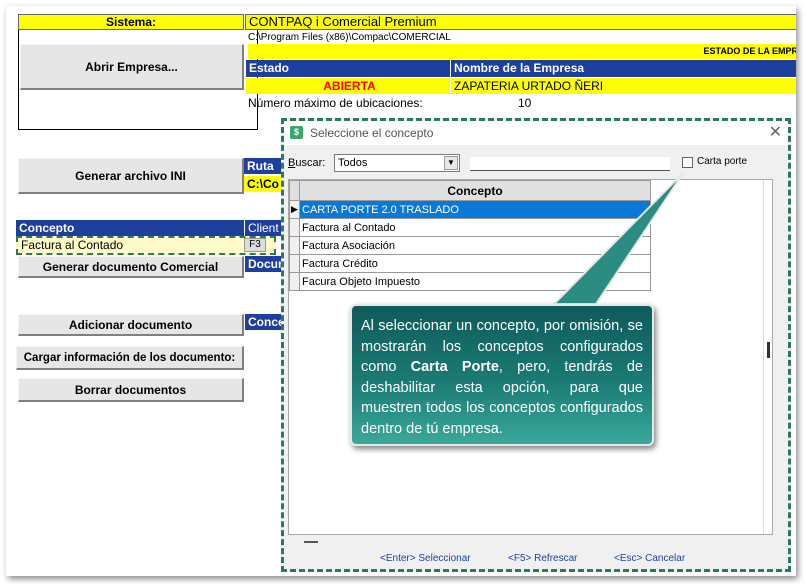 This screenshot has height=584, width=805. What do you see at coordinates (522, 51) in the screenshot?
I see `estado-empresa-header: ESTADO DE LA EMPRE` at bounding box center [522, 51].